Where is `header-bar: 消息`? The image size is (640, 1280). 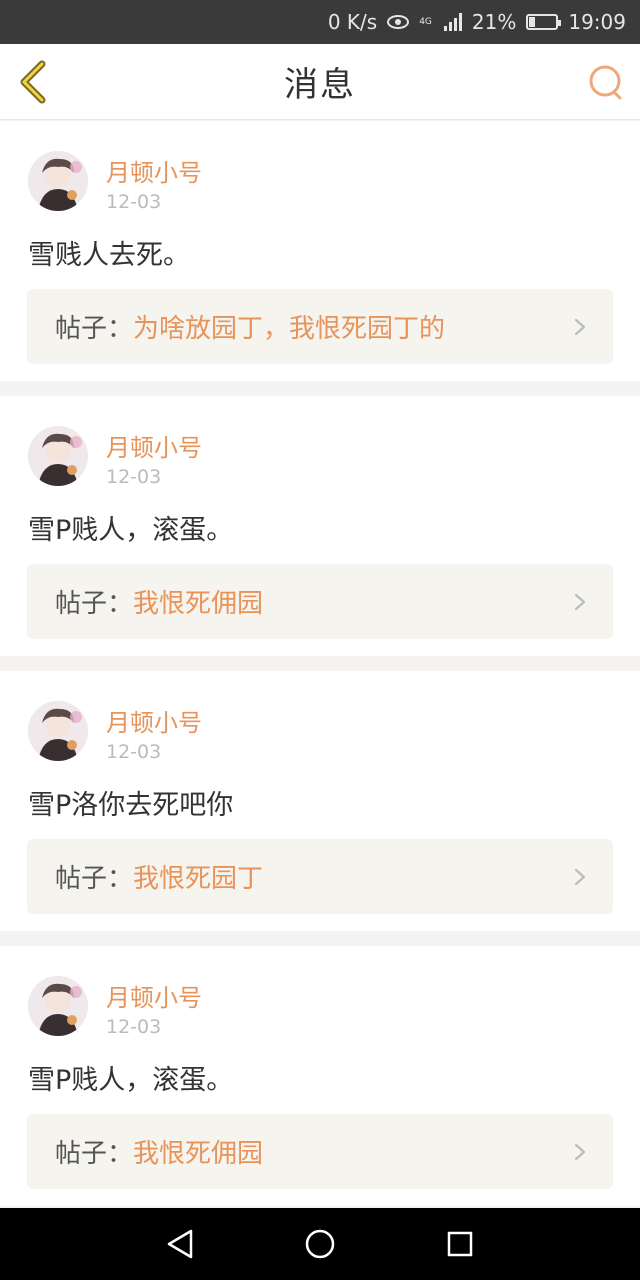 header-bar: 消息 is located at coordinates (320, 82).